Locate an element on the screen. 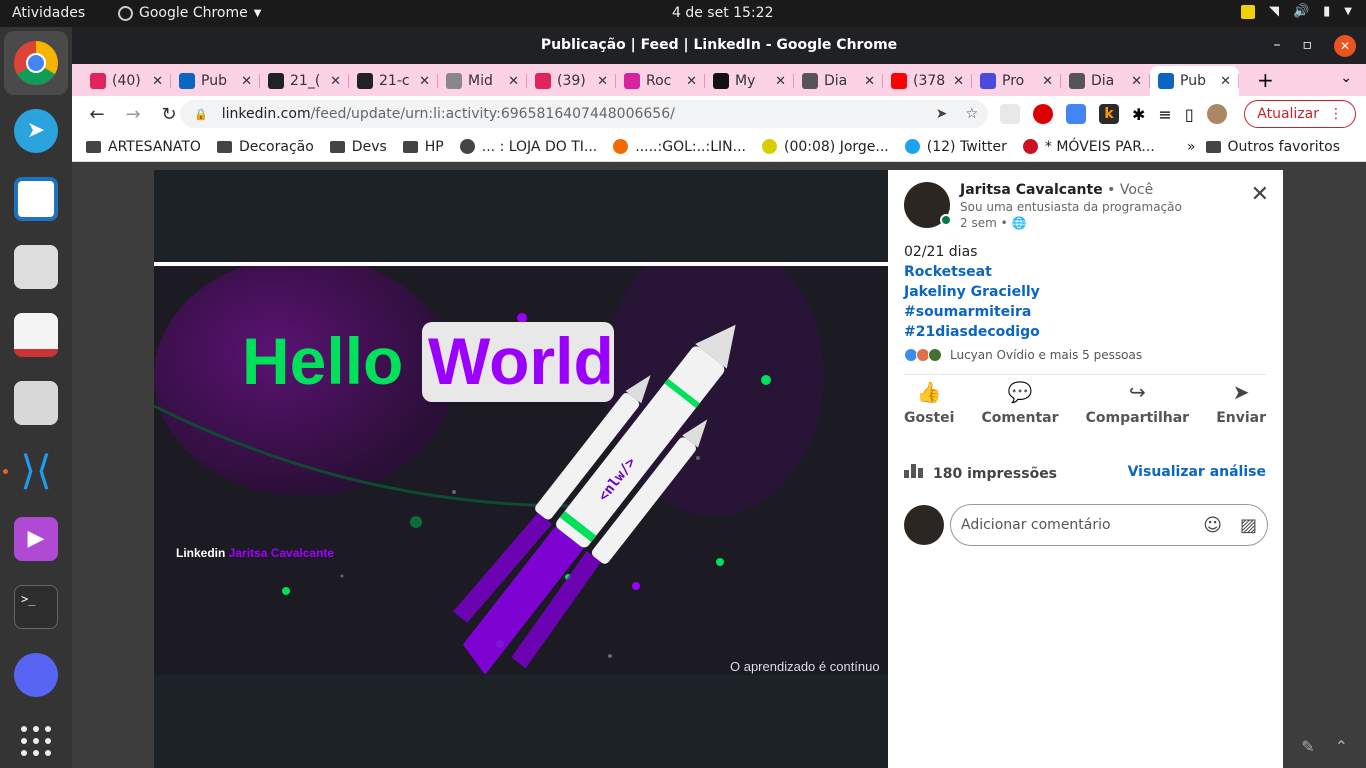 This screenshot has width=1366, height=768. reload-icon: ↻ is located at coordinates (169, 114).